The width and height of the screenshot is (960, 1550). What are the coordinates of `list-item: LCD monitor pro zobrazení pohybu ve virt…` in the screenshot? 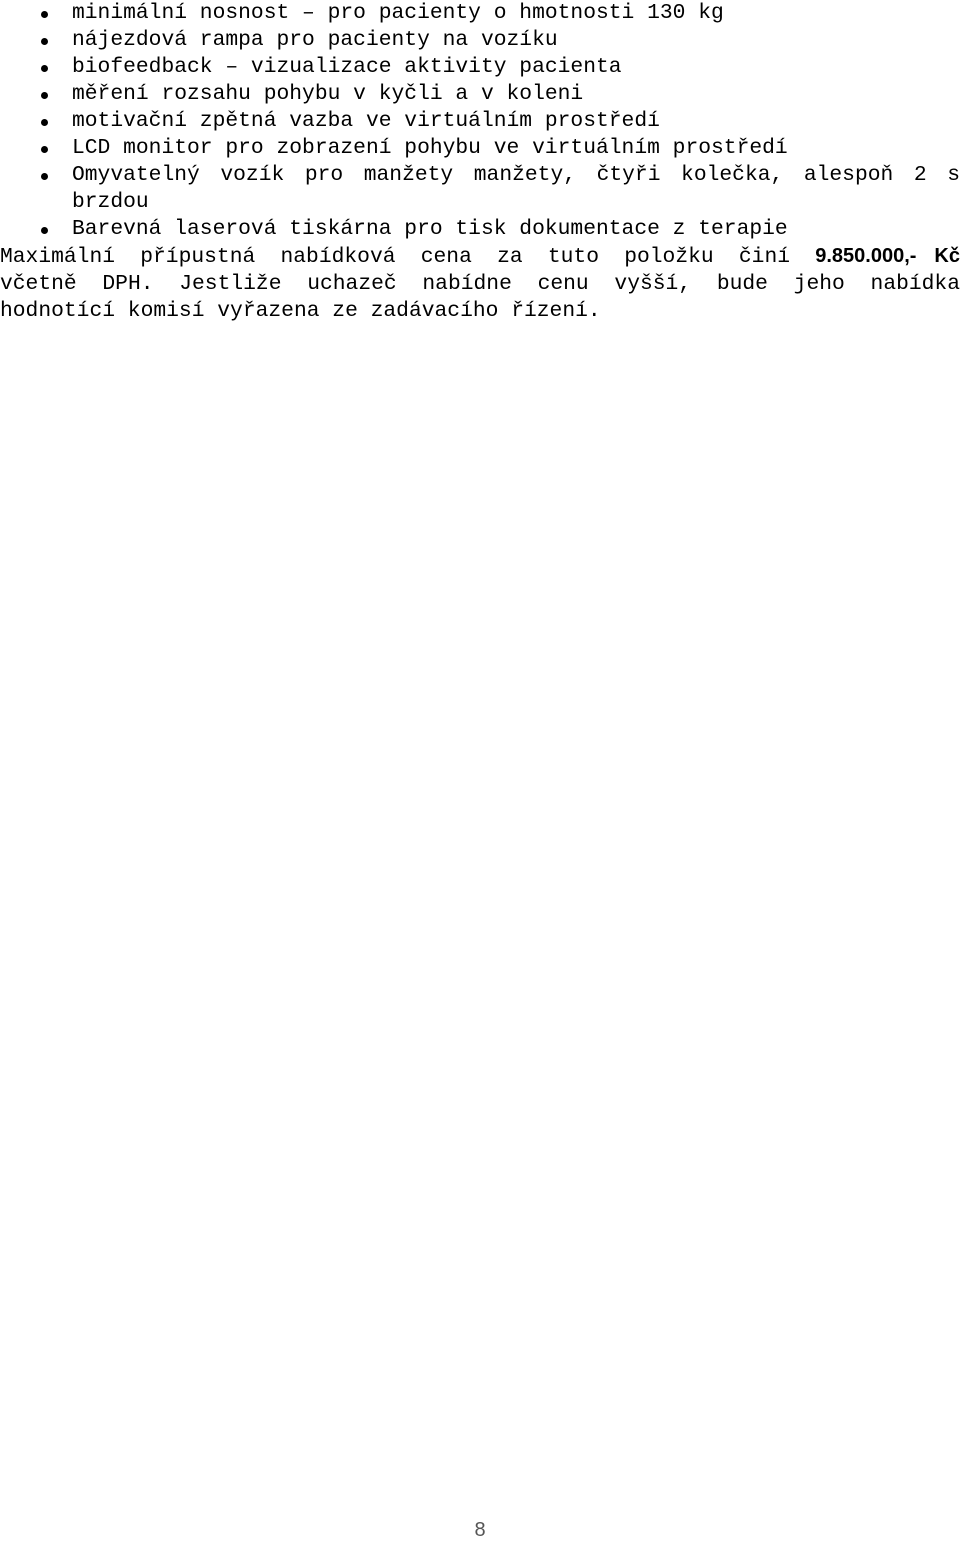 It's located at (480, 148).